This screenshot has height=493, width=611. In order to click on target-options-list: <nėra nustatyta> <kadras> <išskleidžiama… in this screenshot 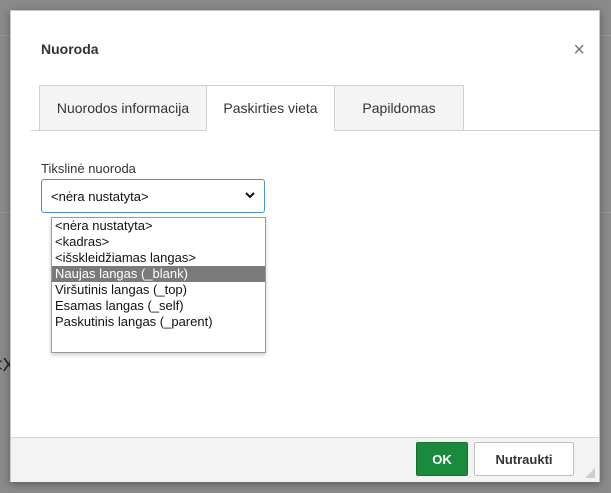, I will do `click(158, 285)`.